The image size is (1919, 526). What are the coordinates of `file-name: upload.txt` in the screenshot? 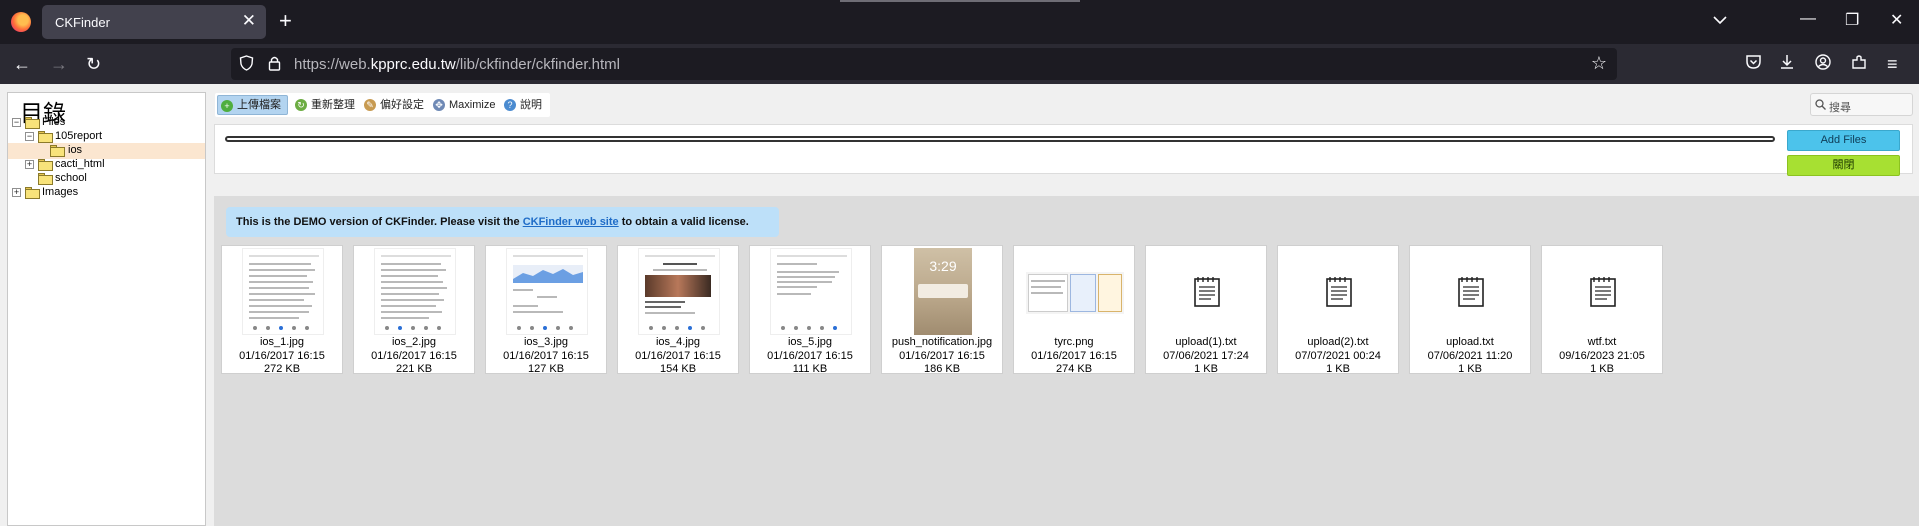 It's located at (1470, 342).